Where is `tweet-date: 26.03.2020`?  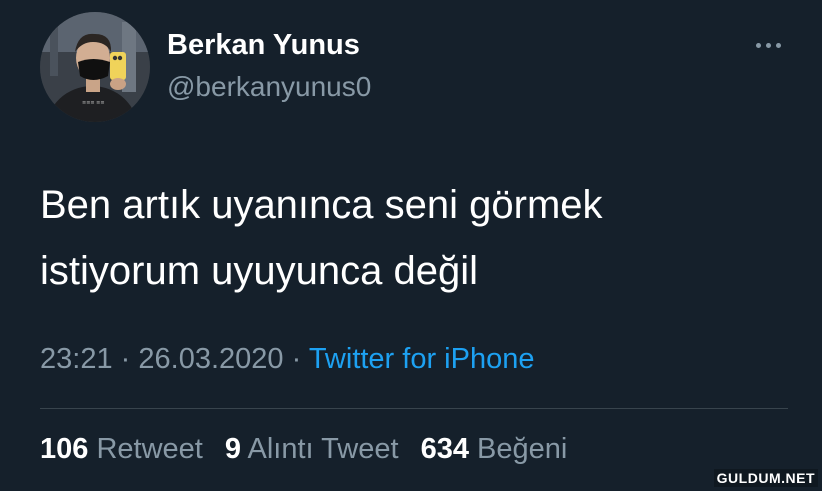 tweet-date: 26.03.2020 is located at coordinates (210, 359).